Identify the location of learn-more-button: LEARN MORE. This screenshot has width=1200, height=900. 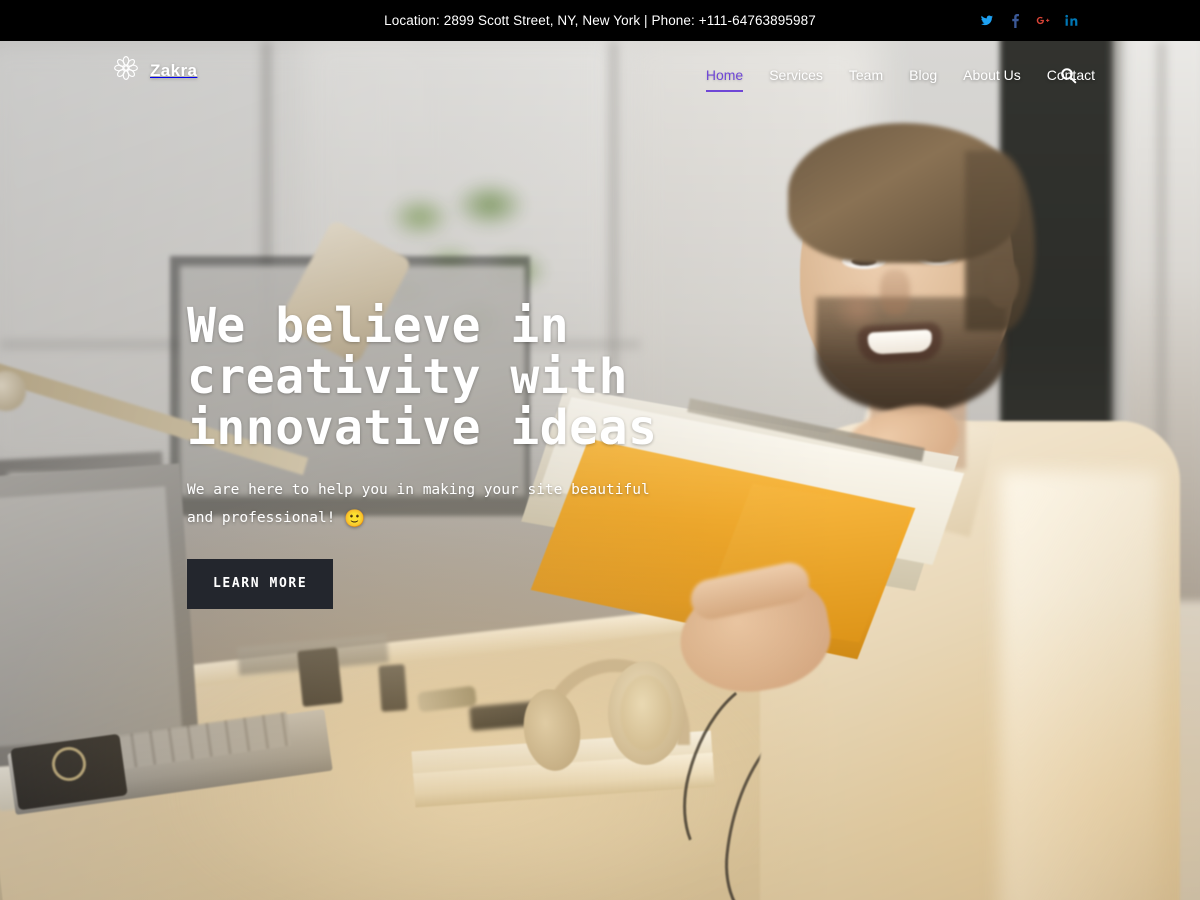
(260, 584).